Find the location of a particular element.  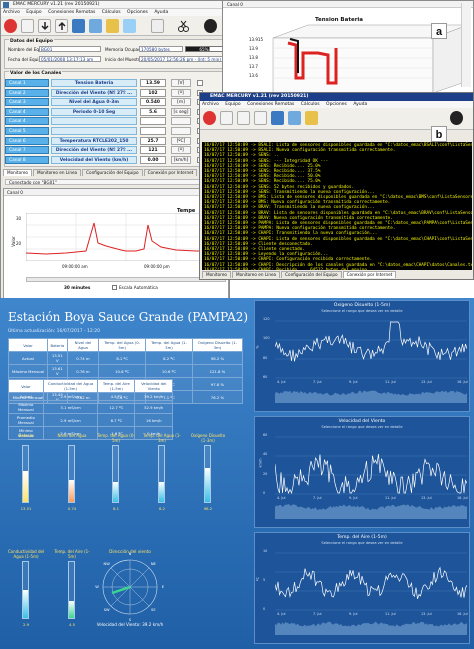

canal-name: Tension Bateria is located at coordinates (94, 83).